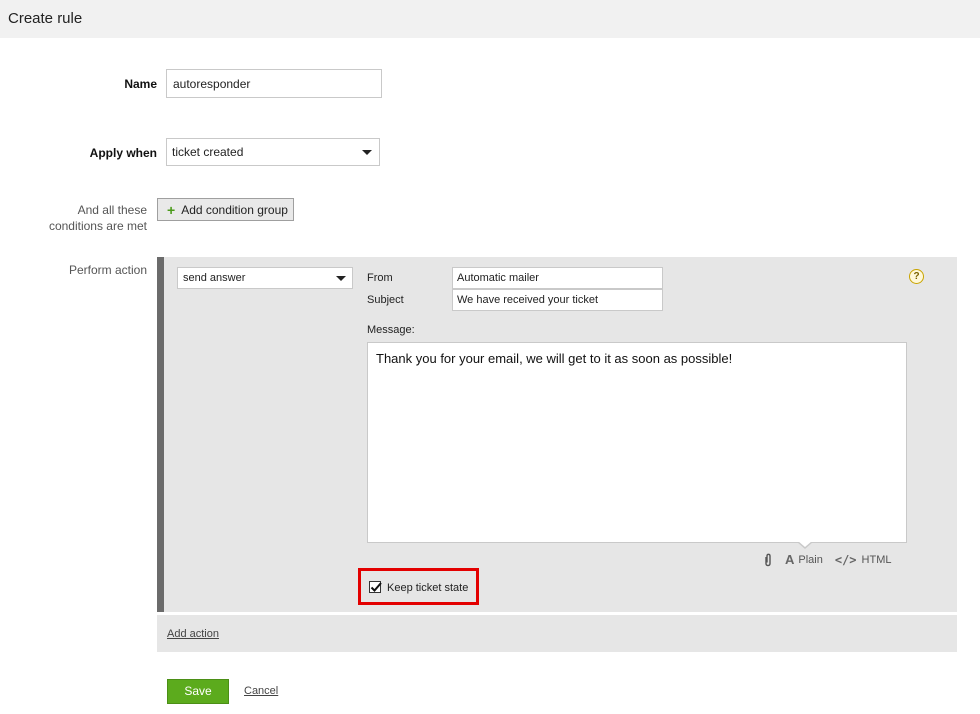  I want to click on plain-format-label: Plain, so click(810, 559).